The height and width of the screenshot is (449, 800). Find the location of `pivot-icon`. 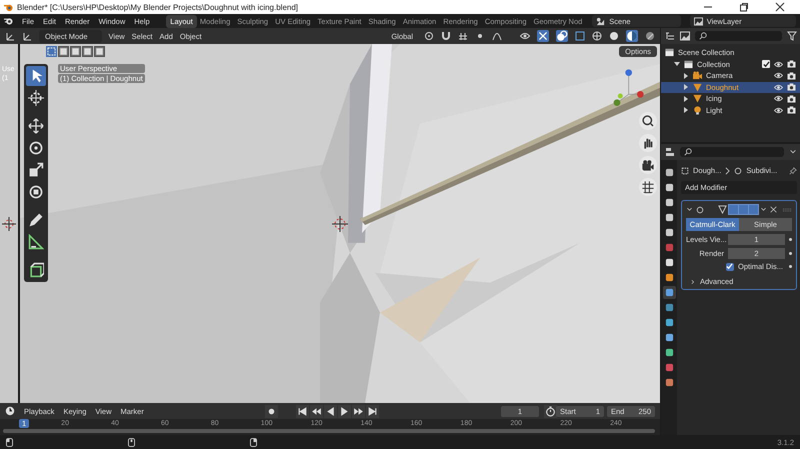

pivot-icon is located at coordinates (429, 36).